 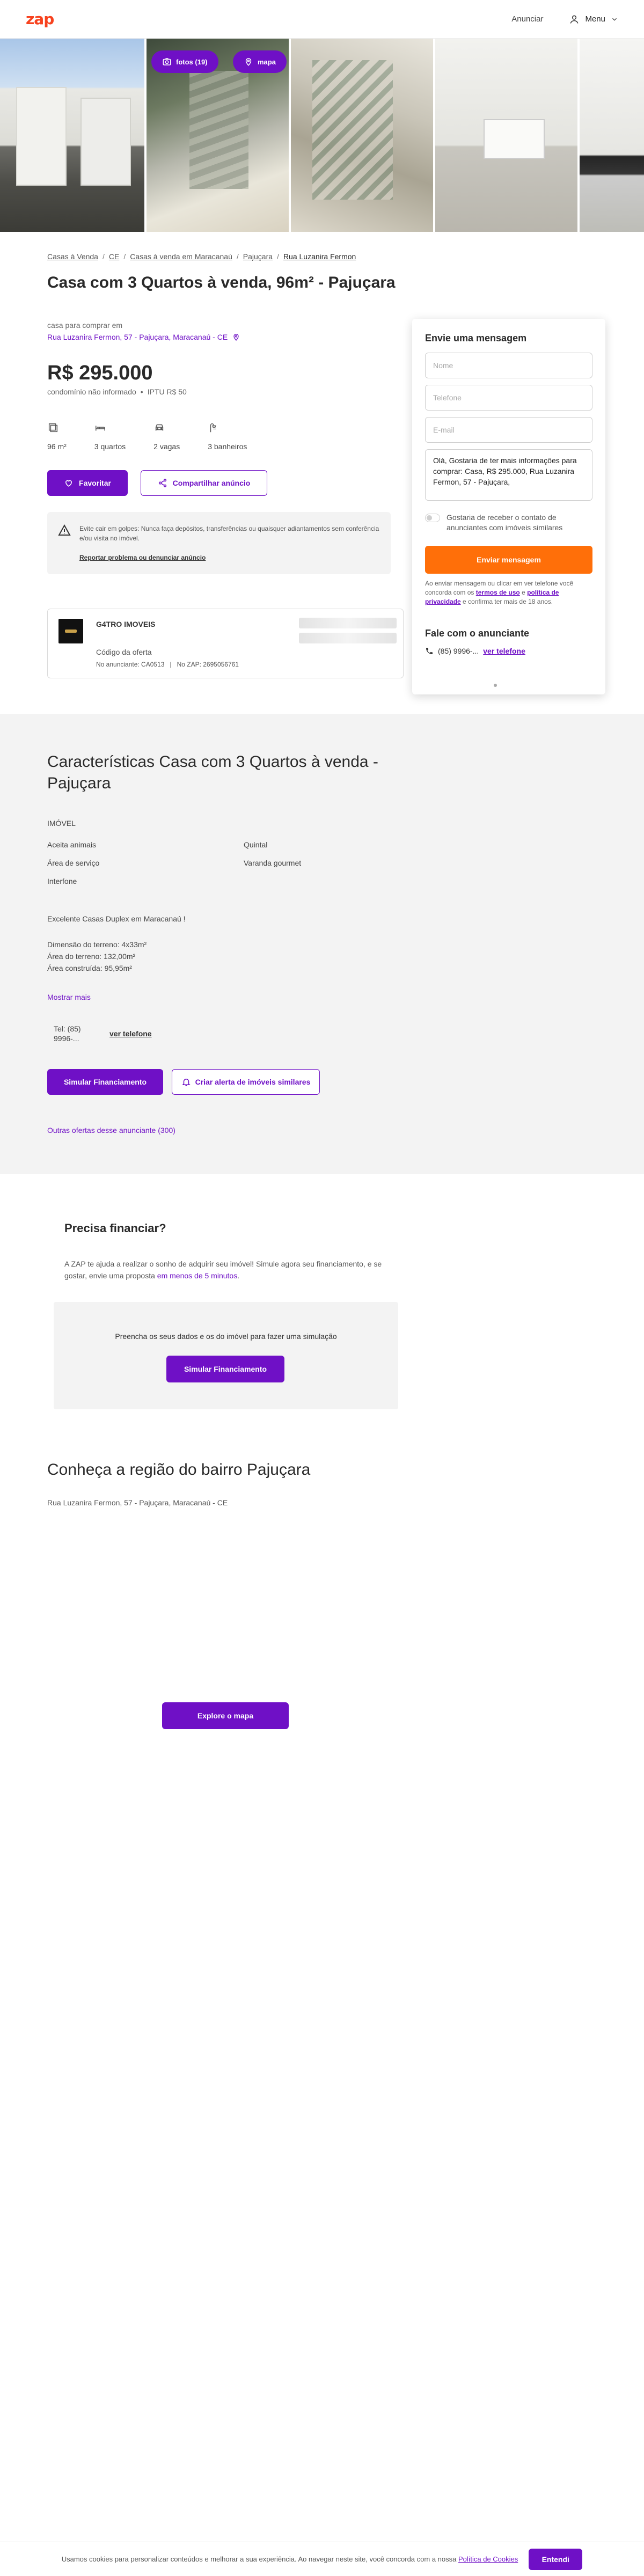 I want to click on amenity-area: 96 m², so click(x=57, y=436).